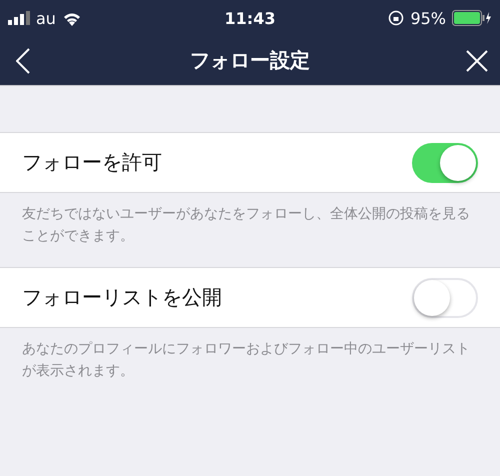 The width and height of the screenshot is (500, 476). I want to click on setting-label: フォローリストを公開, so click(122, 297).